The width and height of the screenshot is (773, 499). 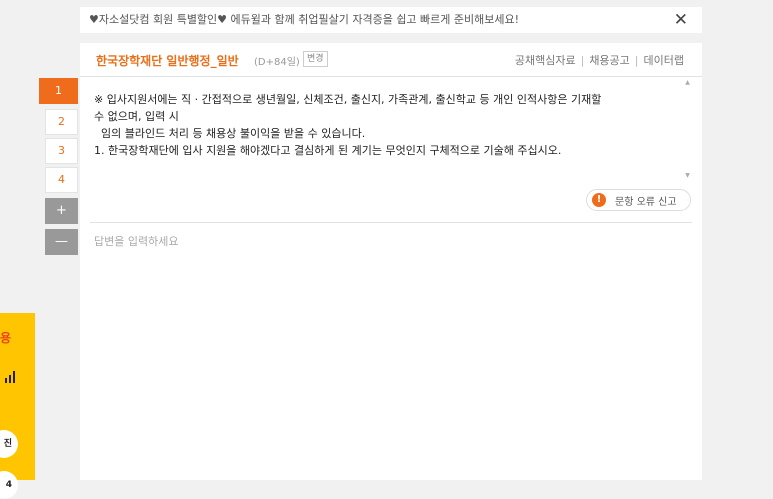 What do you see at coordinates (136, 116) in the screenshot?
I see `question-line: 수 없으며, 입력 시` at bounding box center [136, 116].